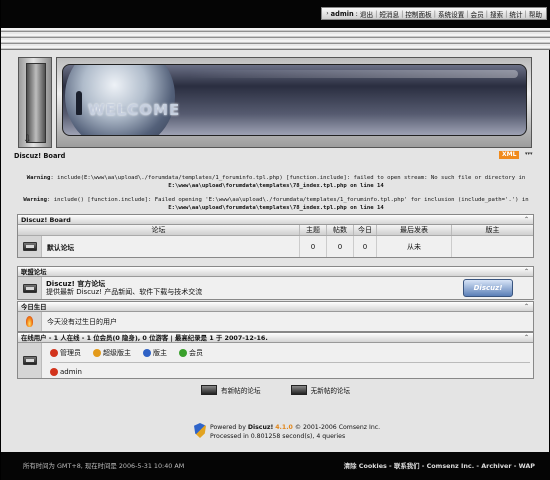  What do you see at coordinates (418, 14) in the screenshot?
I see `nav-control-panel: 控制面板` at bounding box center [418, 14].